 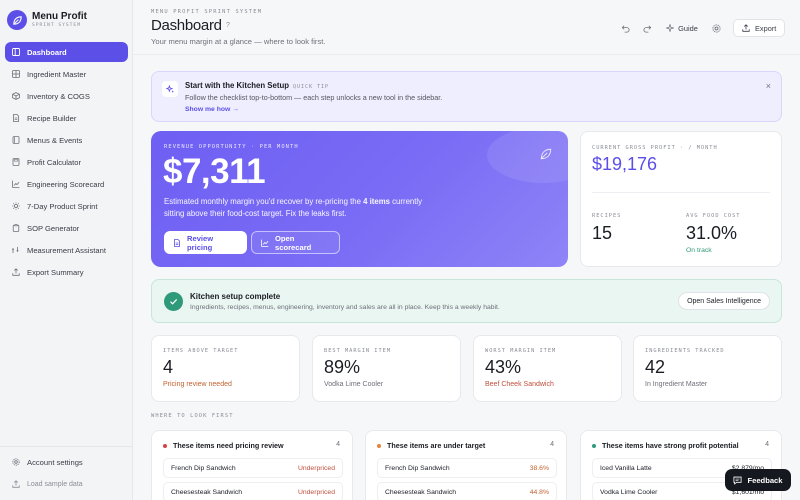 What do you see at coordinates (58, 96) in the screenshot?
I see `sidebar-item-label: Inventory & COGS` at bounding box center [58, 96].